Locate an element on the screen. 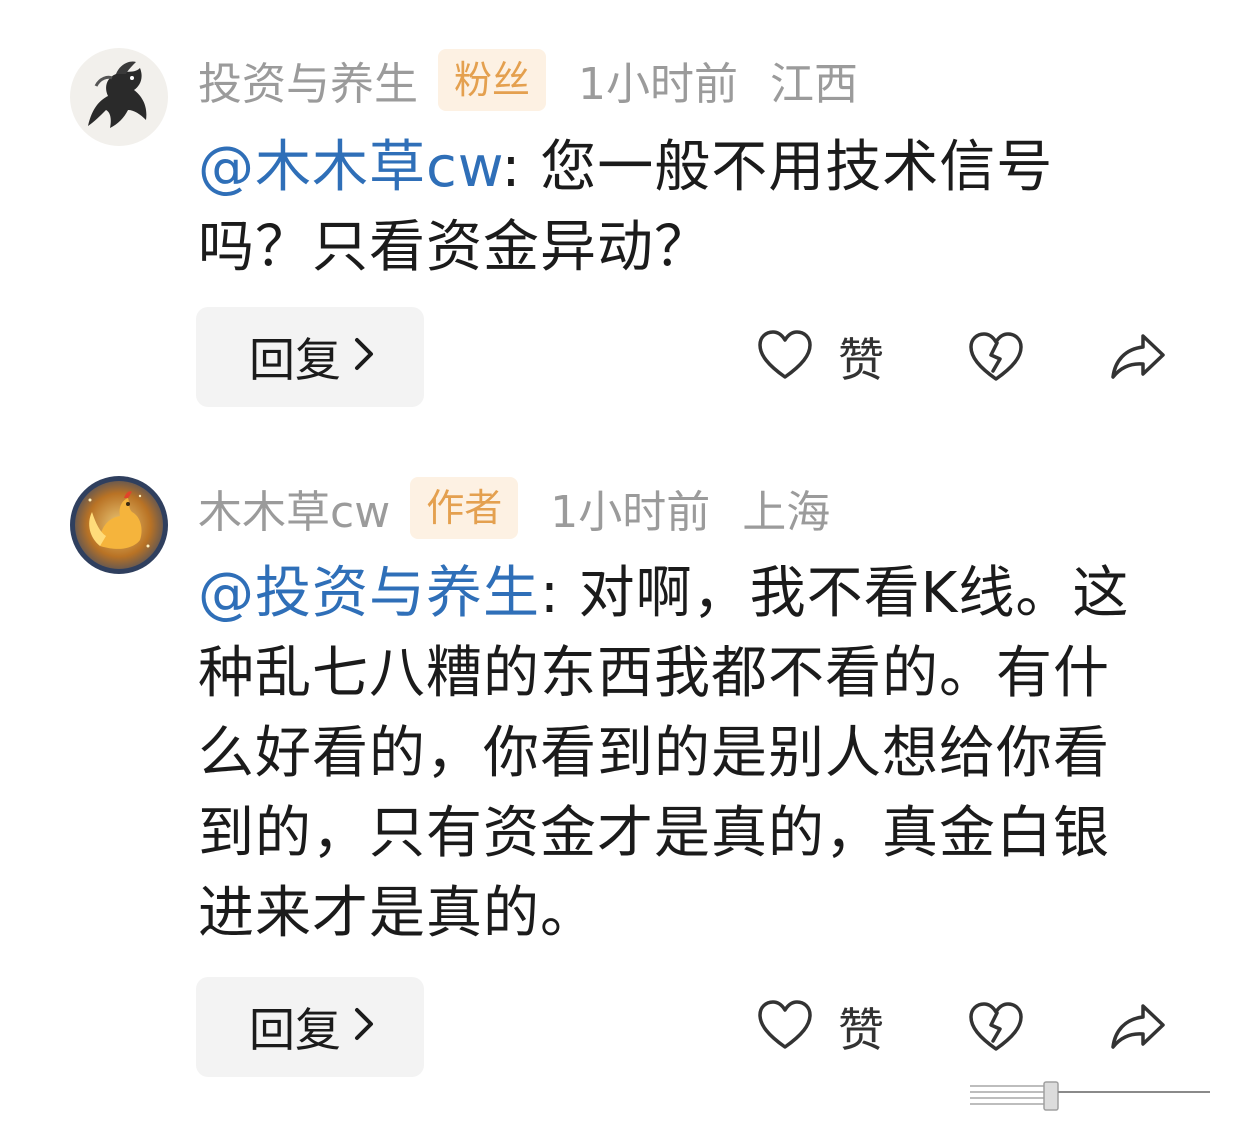  horse-ink-painting-avatar-icon is located at coordinates (119, 97).